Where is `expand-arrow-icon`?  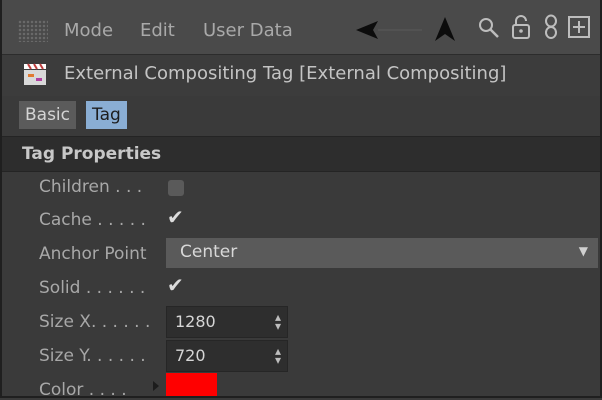 expand-arrow-icon is located at coordinates (156, 386).